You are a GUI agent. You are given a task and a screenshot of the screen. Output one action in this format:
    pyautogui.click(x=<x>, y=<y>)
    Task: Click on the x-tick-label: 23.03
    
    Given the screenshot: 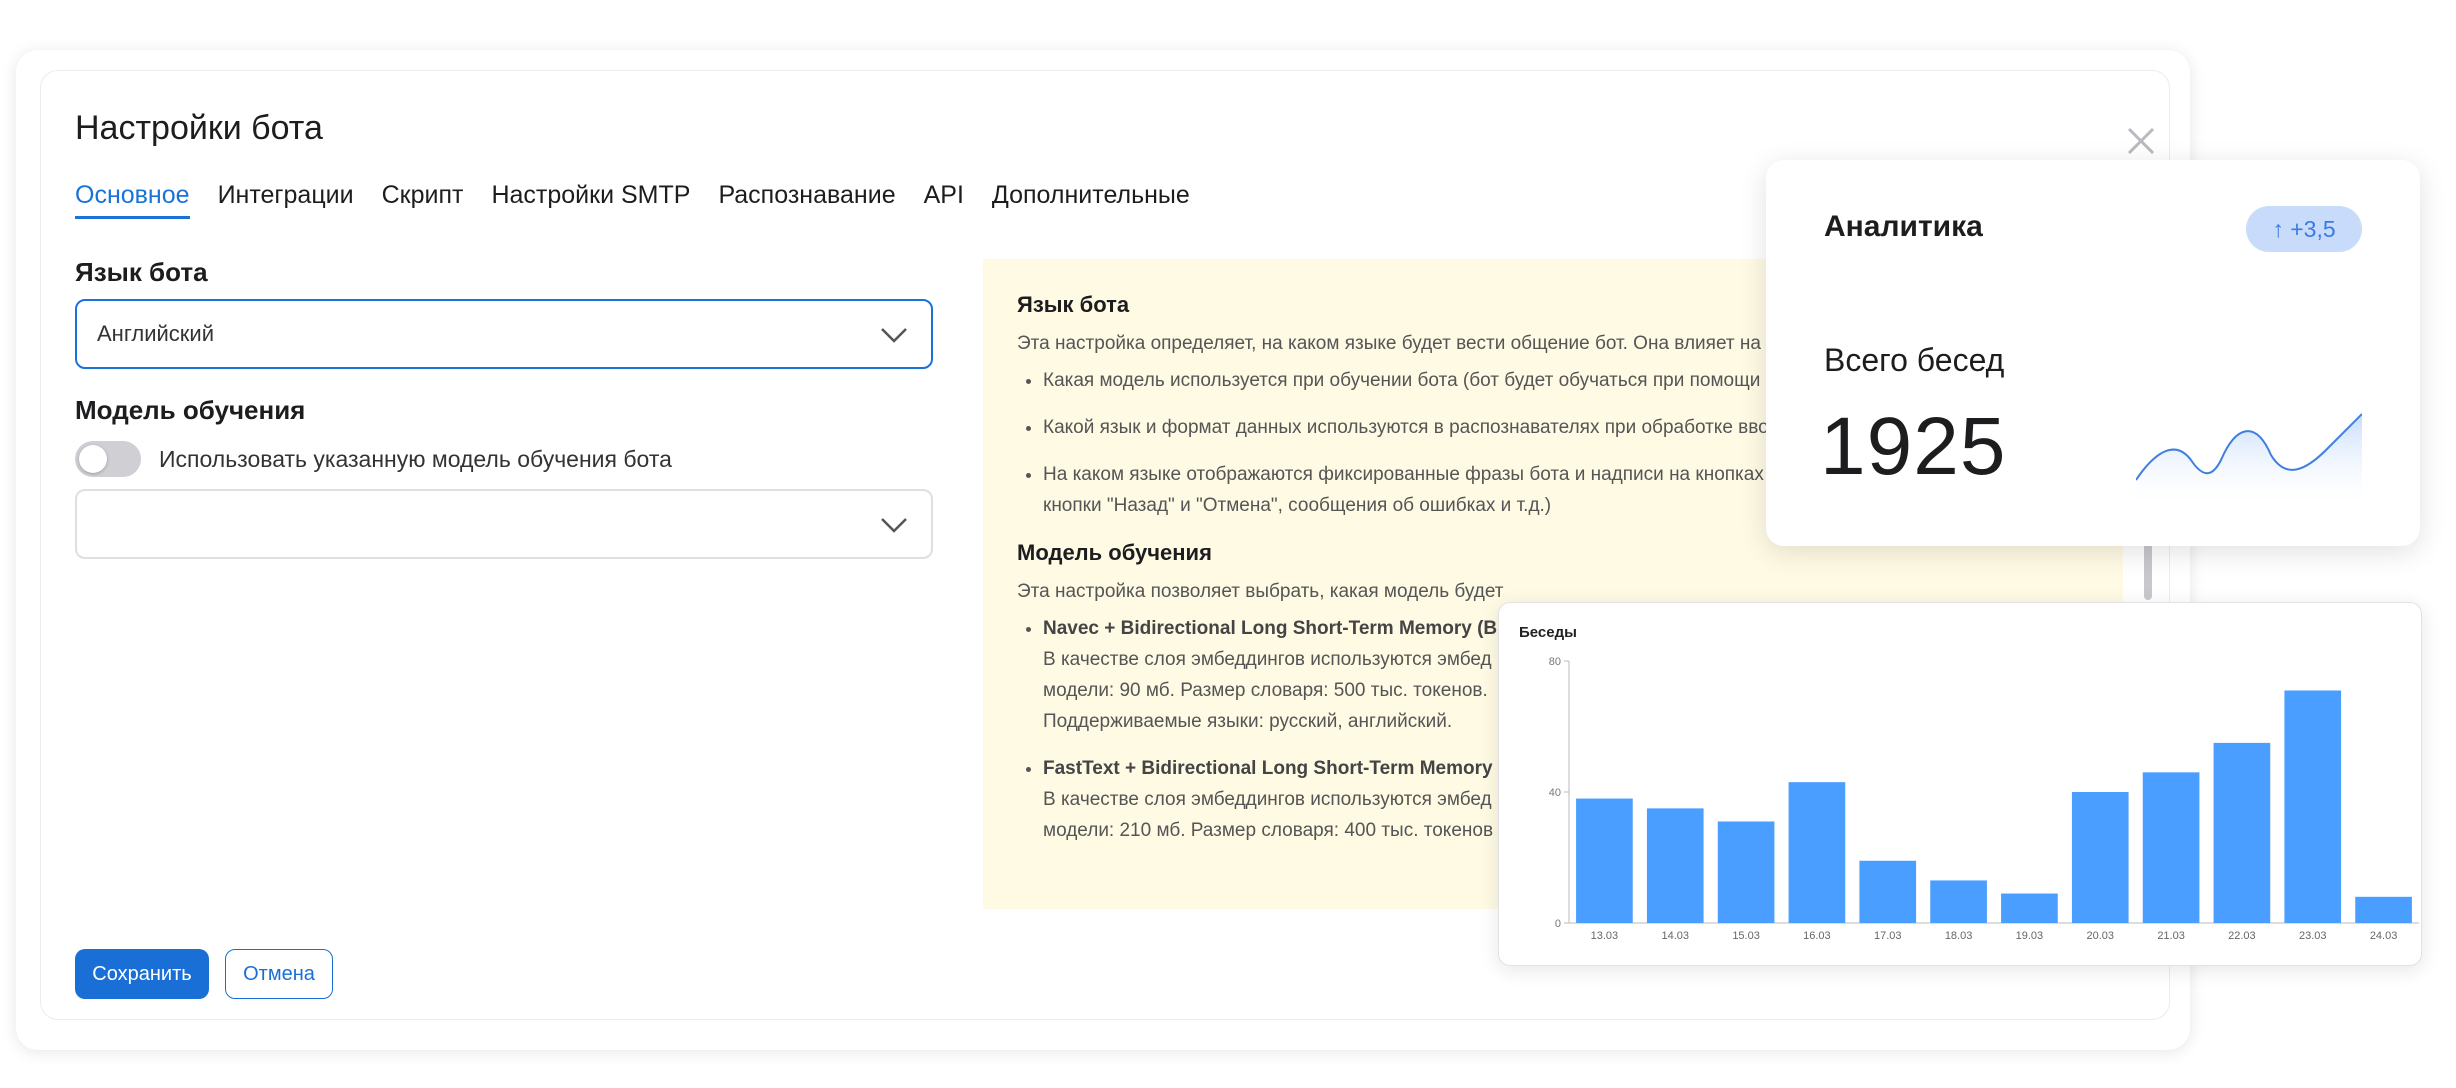 What is the action you would take?
    pyautogui.click(x=2313, y=936)
    